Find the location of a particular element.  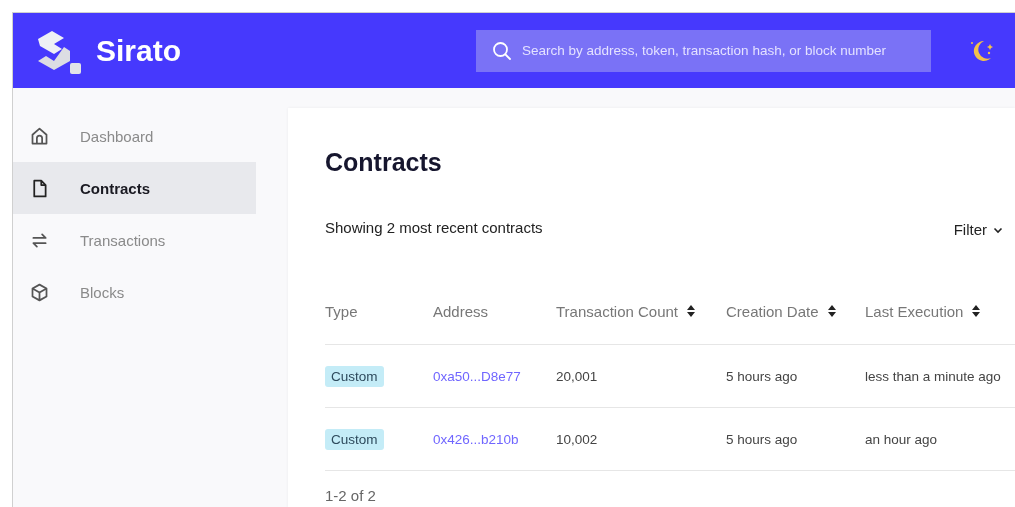

filter-dropdown: Filter is located at coordinates (978, 229).